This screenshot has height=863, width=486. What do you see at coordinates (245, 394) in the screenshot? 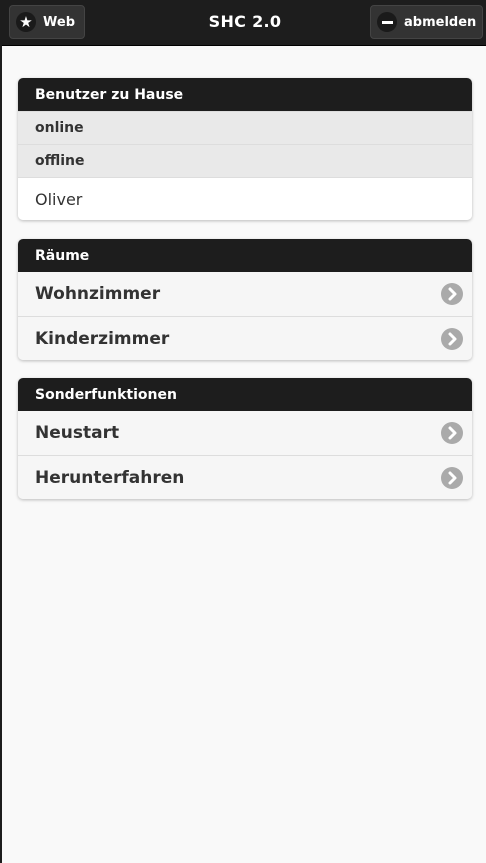
I see `special-functions-title: Sonderfunktionen` at bounding box center [245, 394].